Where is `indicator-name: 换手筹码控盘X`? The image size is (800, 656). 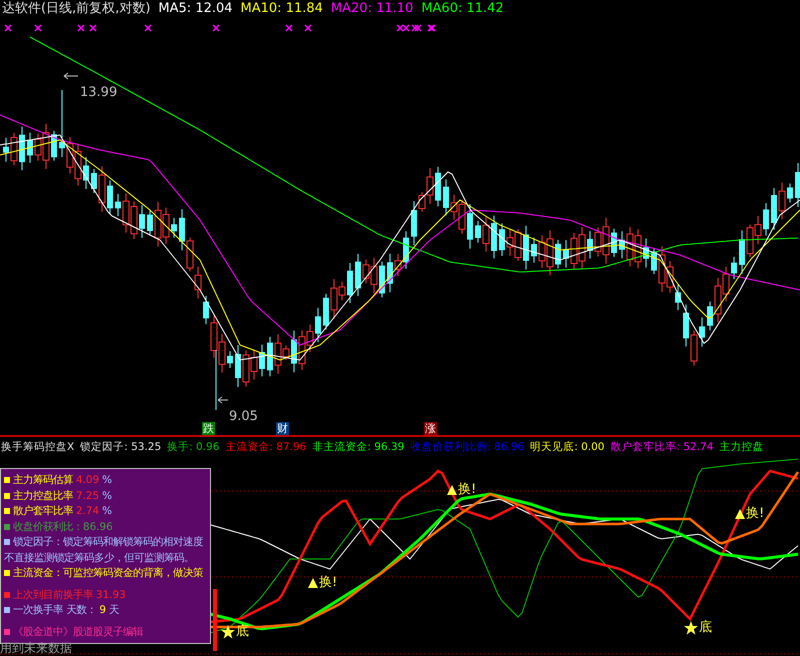 indicator-name: 换手筹码控盘X is located at coordinates (37, 447).